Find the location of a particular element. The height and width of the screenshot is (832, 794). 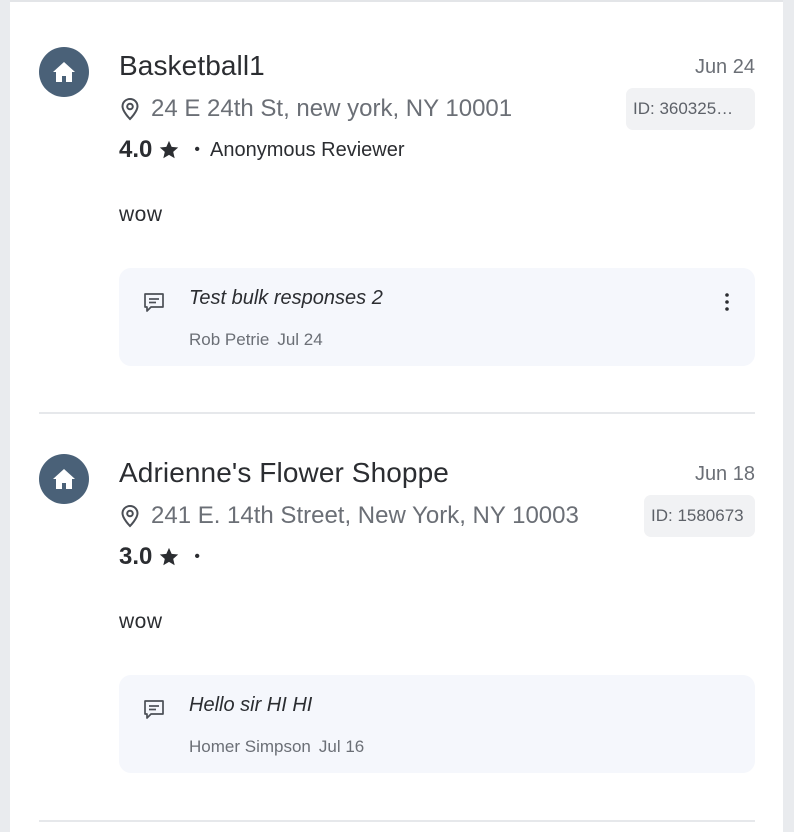

address-text: 241 E. 14th Street, New York, NY 10003 is located at coordinates (365, 515).